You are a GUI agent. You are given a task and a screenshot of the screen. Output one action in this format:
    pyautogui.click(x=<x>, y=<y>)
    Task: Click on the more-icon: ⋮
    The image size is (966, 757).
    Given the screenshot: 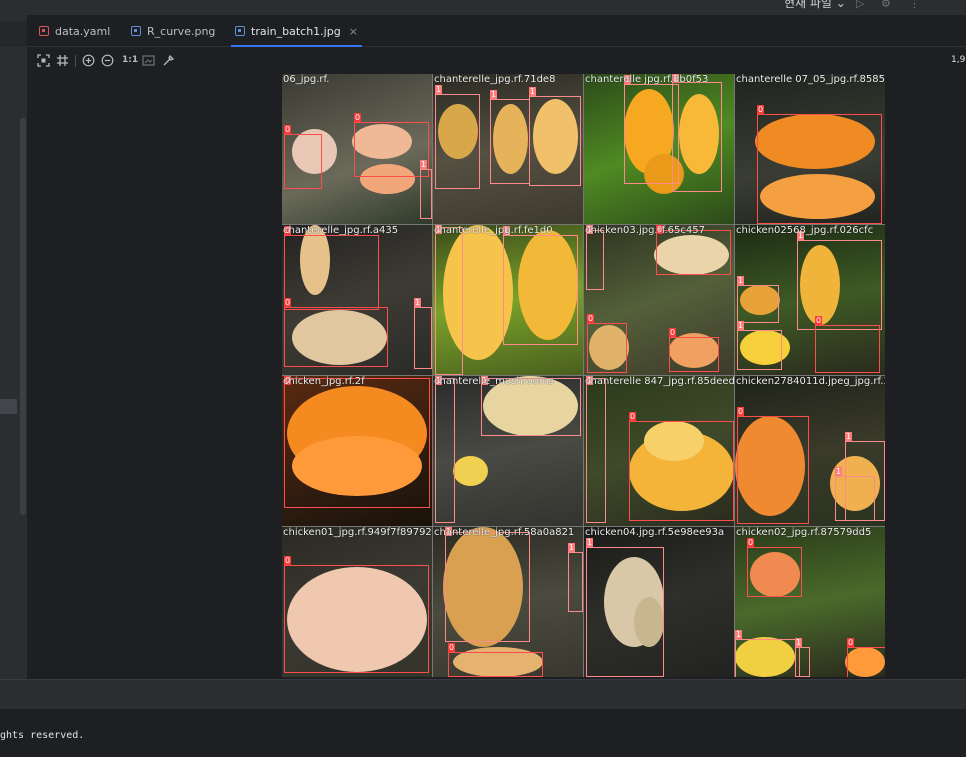 What is the action you would take?
    pyautogui.click(x=915, y=5)
    